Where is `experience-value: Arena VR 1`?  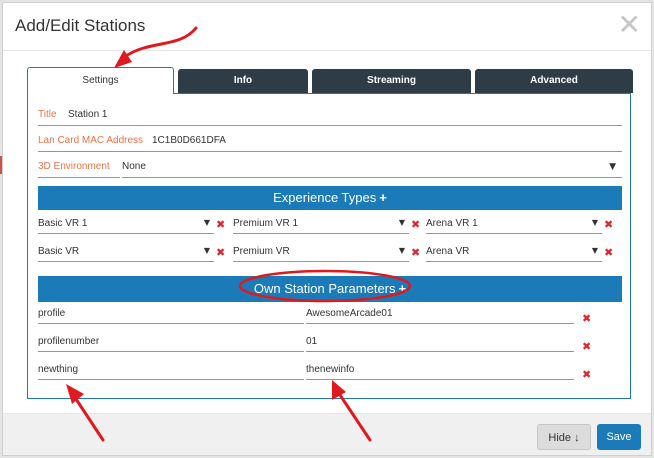
experience-value: Arena VR 1 is located at coordinates (452, 223).